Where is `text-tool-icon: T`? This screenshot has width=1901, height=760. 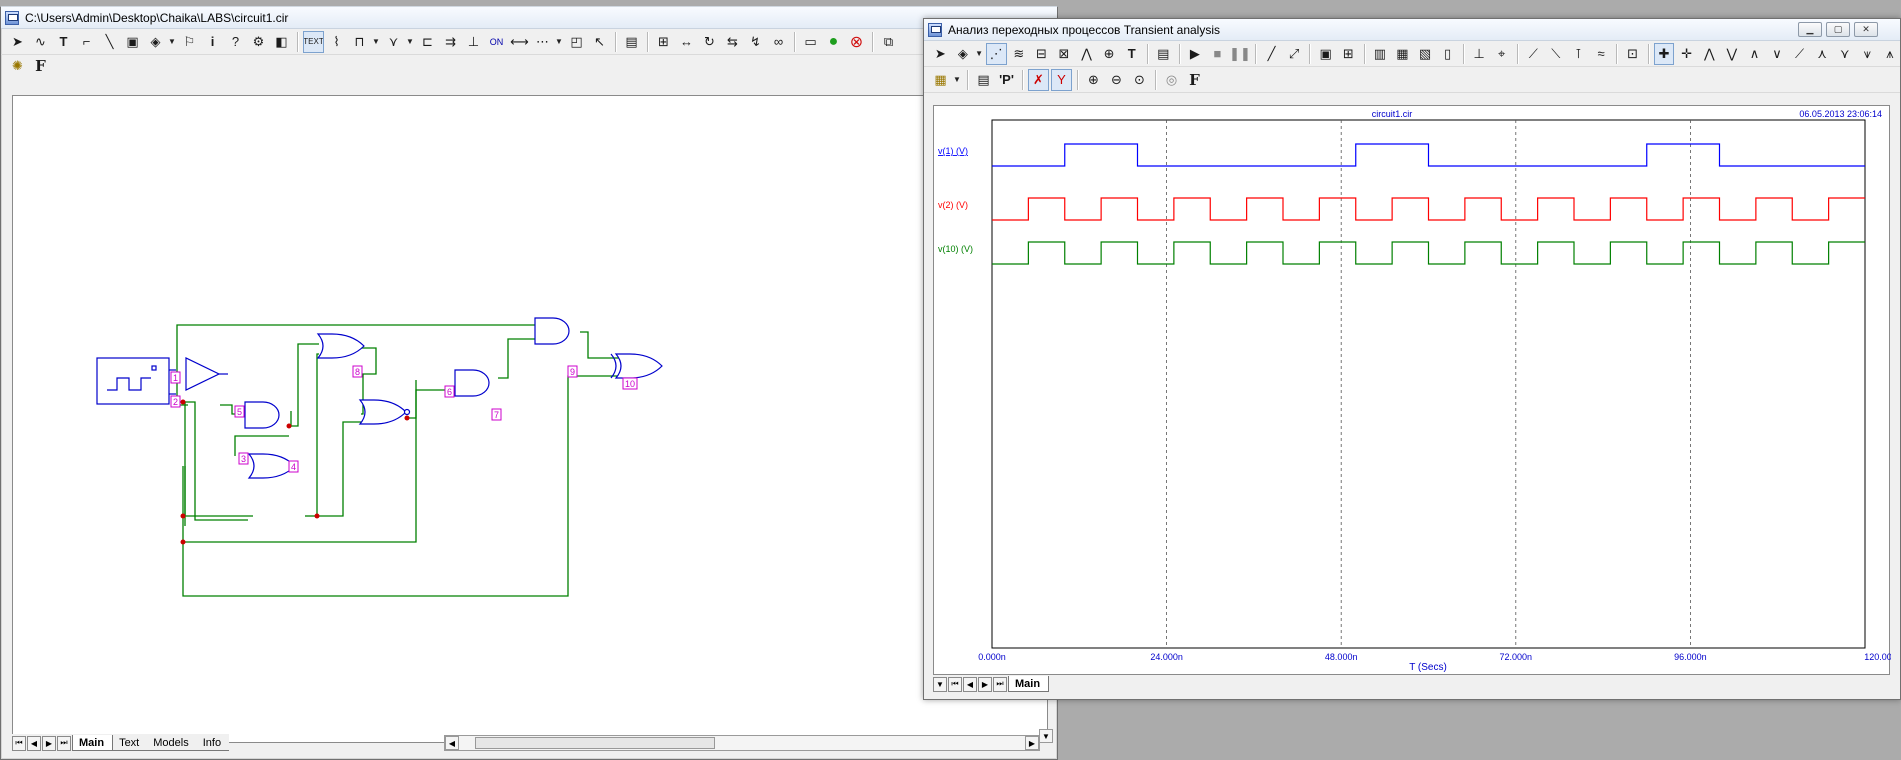
text-tool-icon: T is located at coordinates (63, 42).